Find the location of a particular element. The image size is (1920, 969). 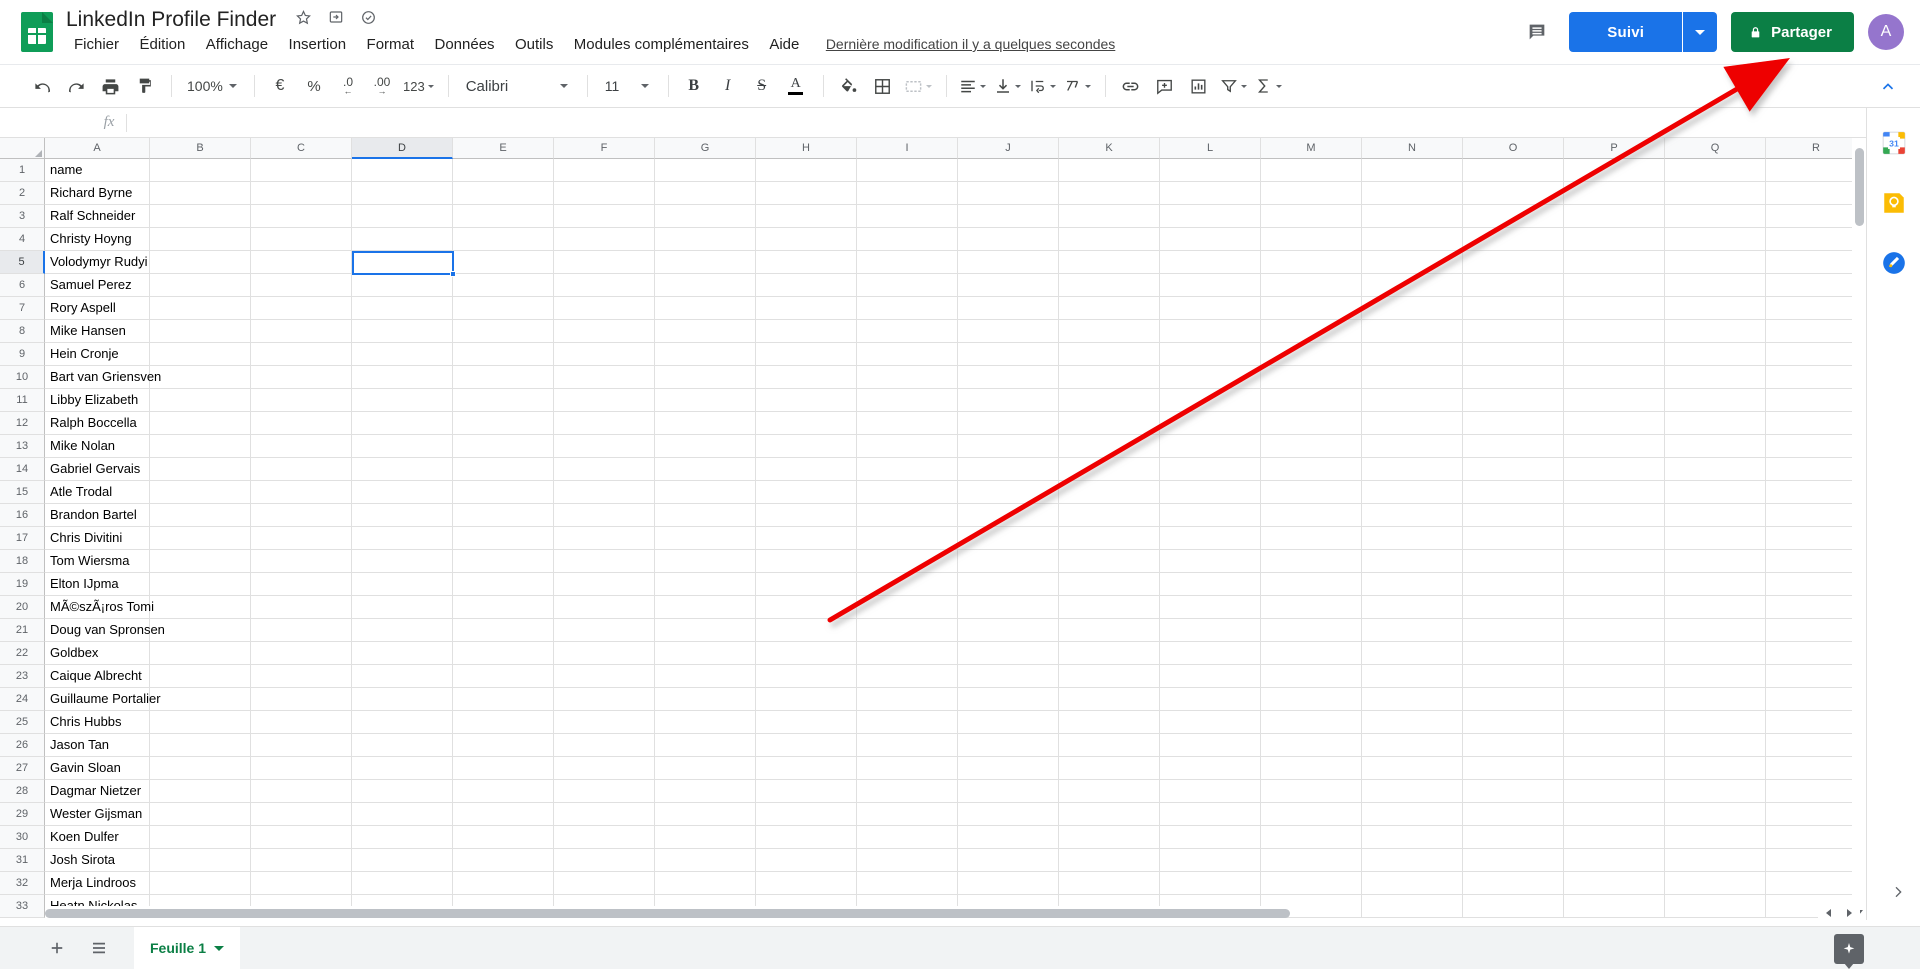

cell-P4 is located at coordinates (1614, 239).